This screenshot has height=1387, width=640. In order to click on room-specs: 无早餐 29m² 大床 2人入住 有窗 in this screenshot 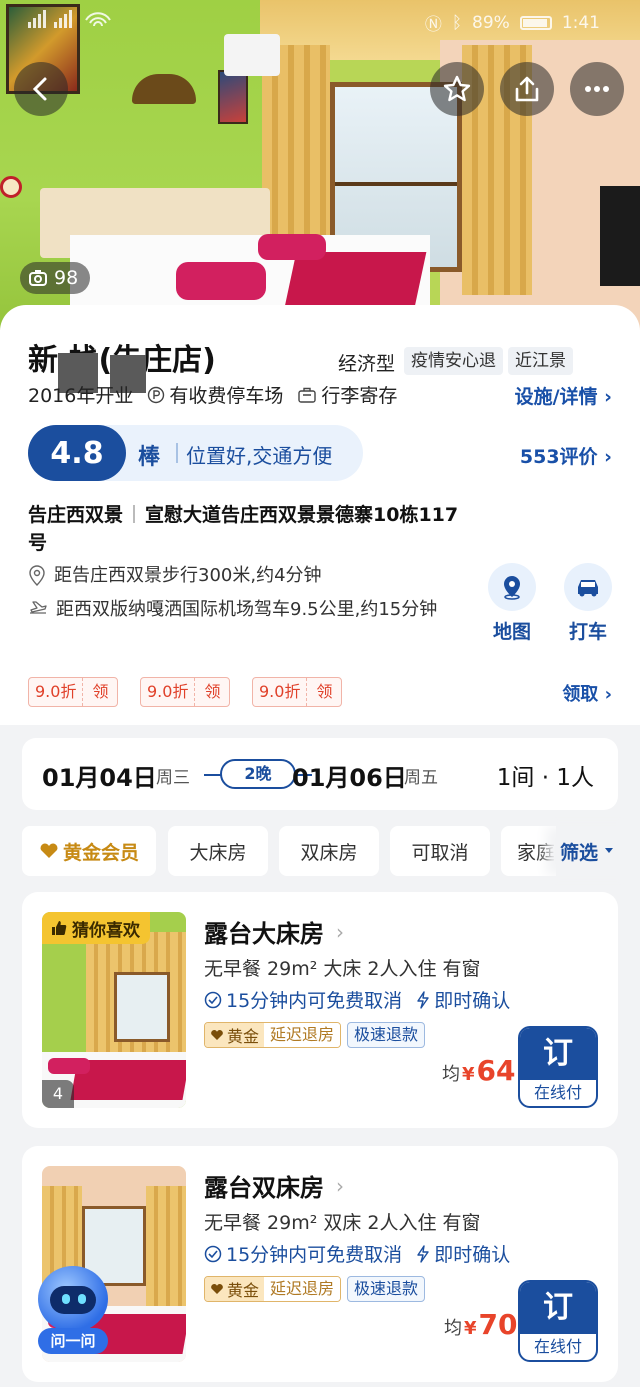, I will do `click(342, 969)`.